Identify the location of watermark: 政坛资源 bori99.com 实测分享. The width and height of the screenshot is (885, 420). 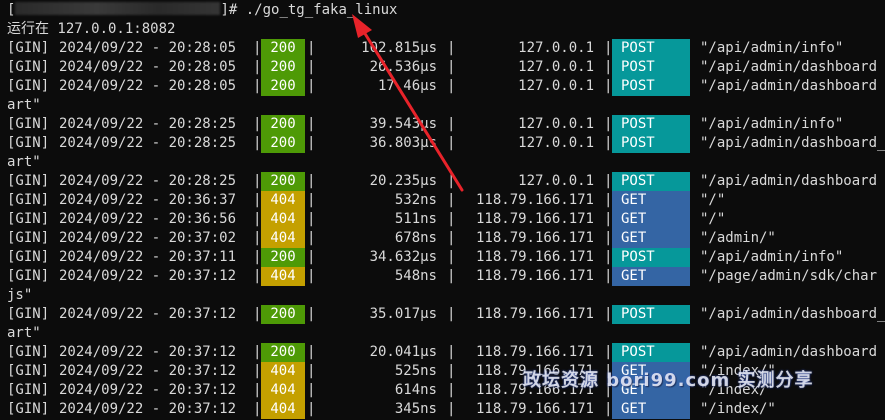
(668, 380).